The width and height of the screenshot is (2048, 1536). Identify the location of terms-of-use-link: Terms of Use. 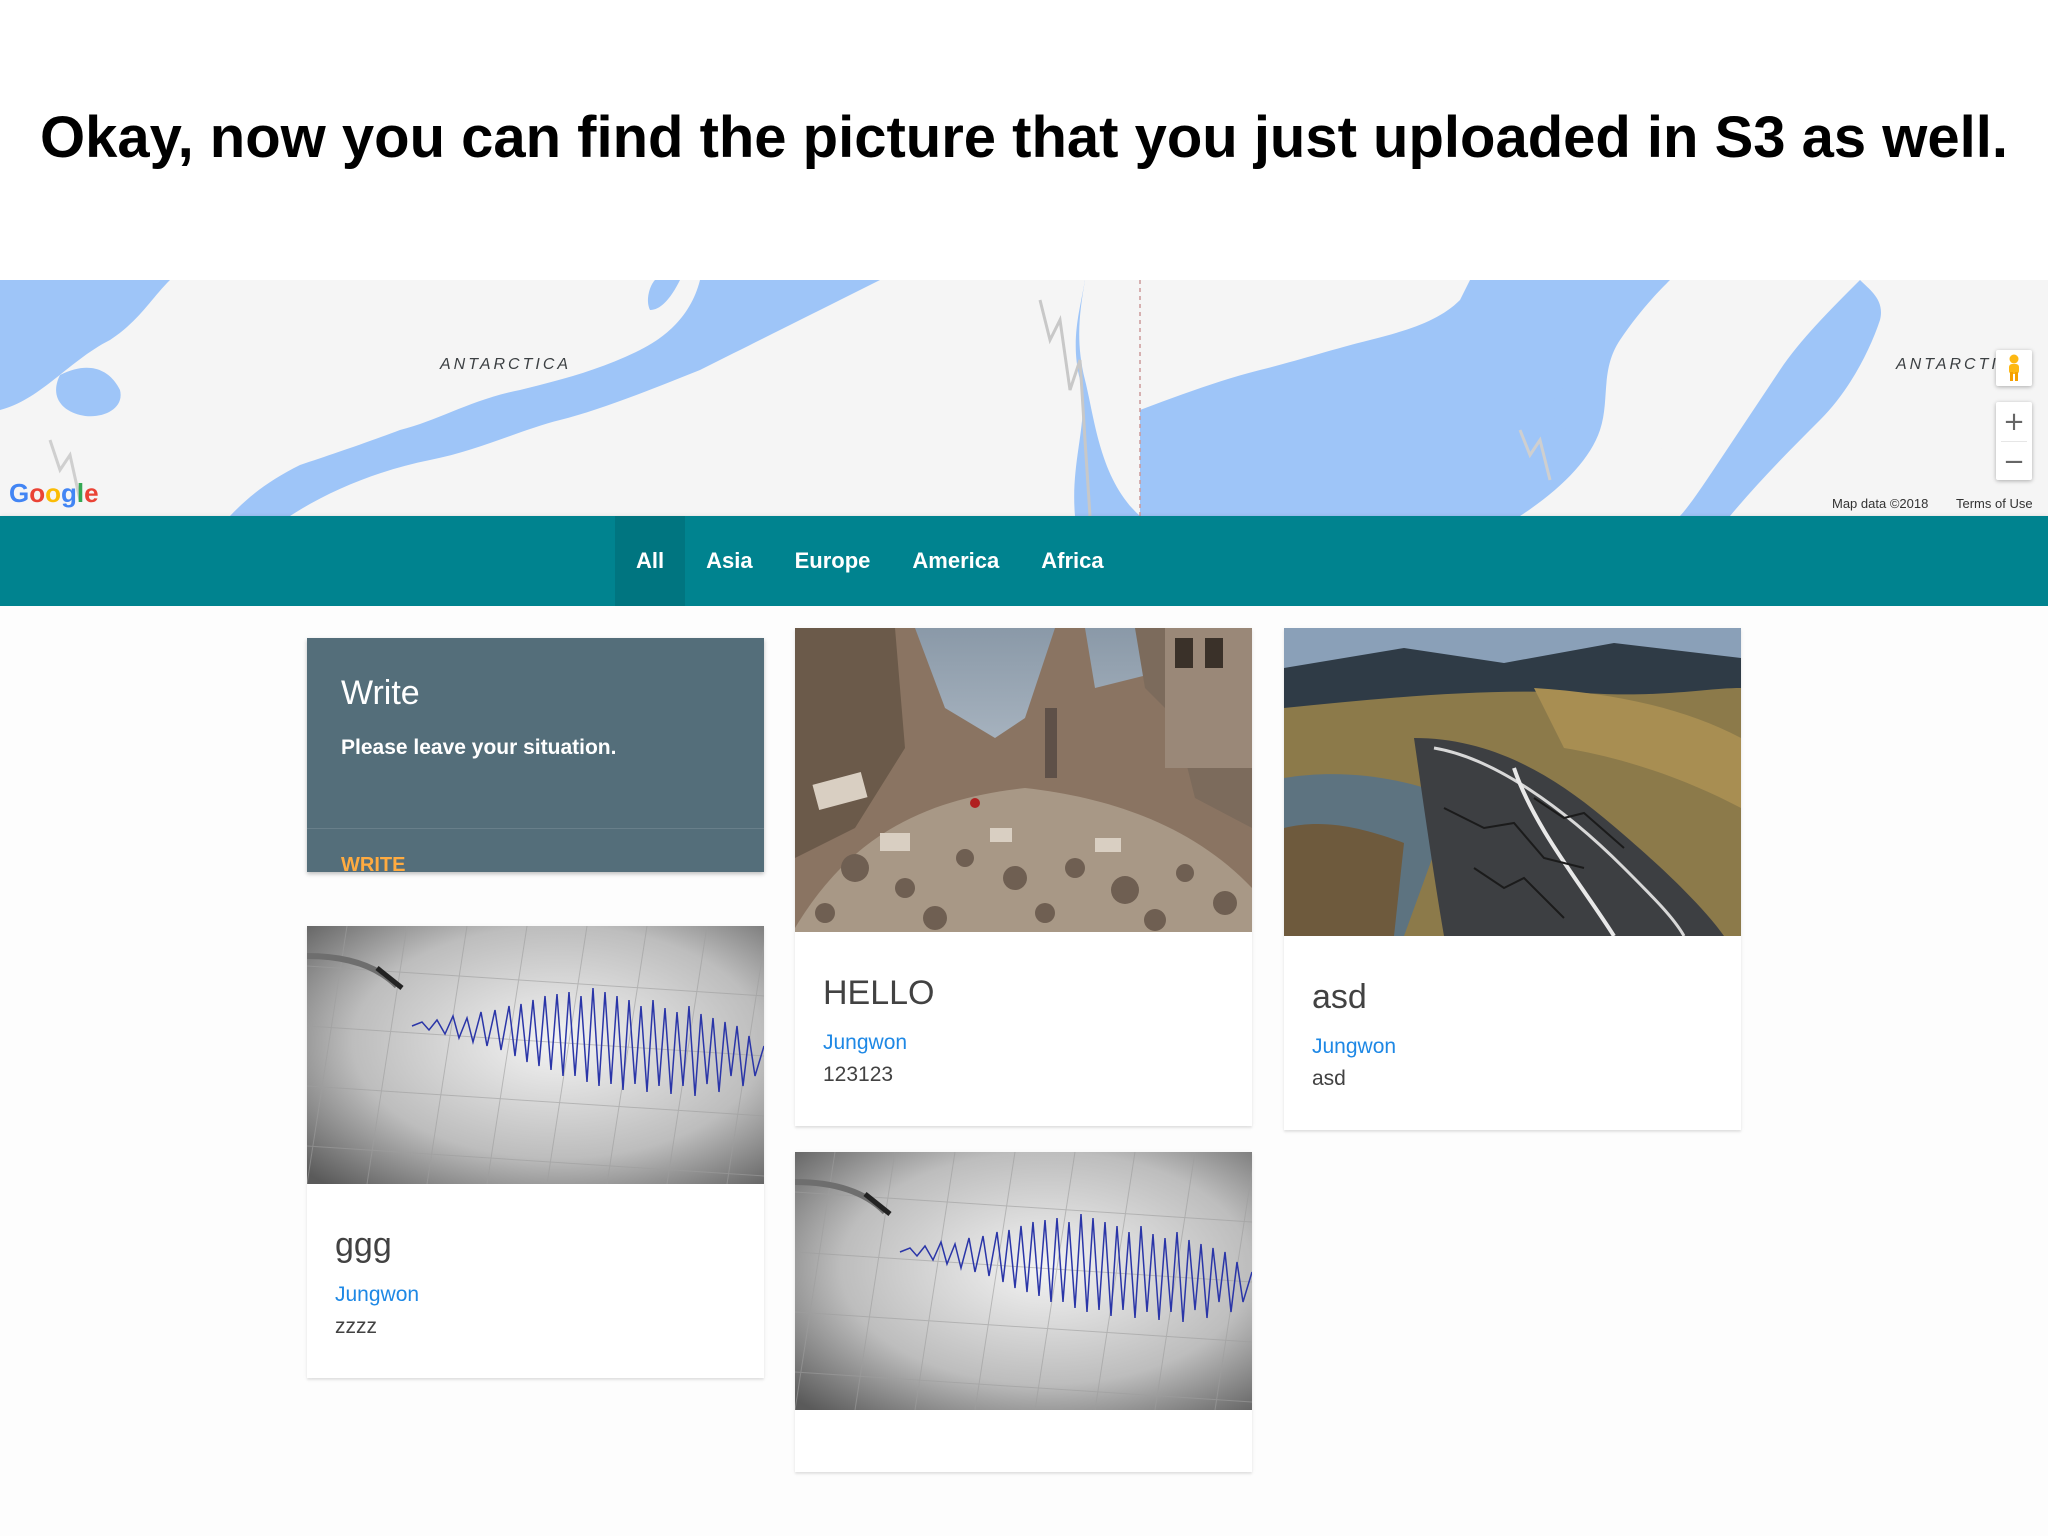
(1994, 503).